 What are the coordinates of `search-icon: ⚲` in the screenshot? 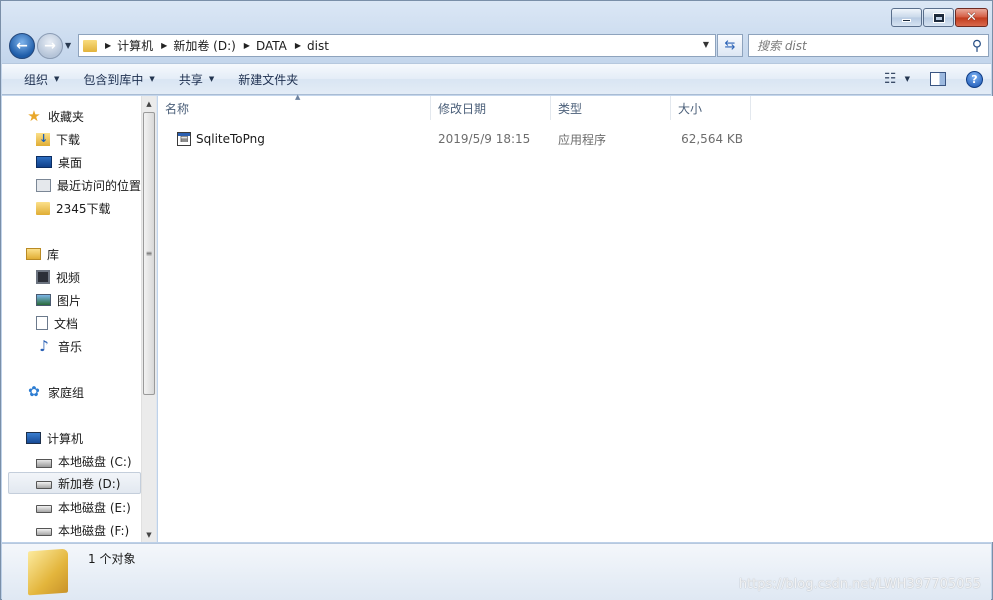 It's located at (977, 46).